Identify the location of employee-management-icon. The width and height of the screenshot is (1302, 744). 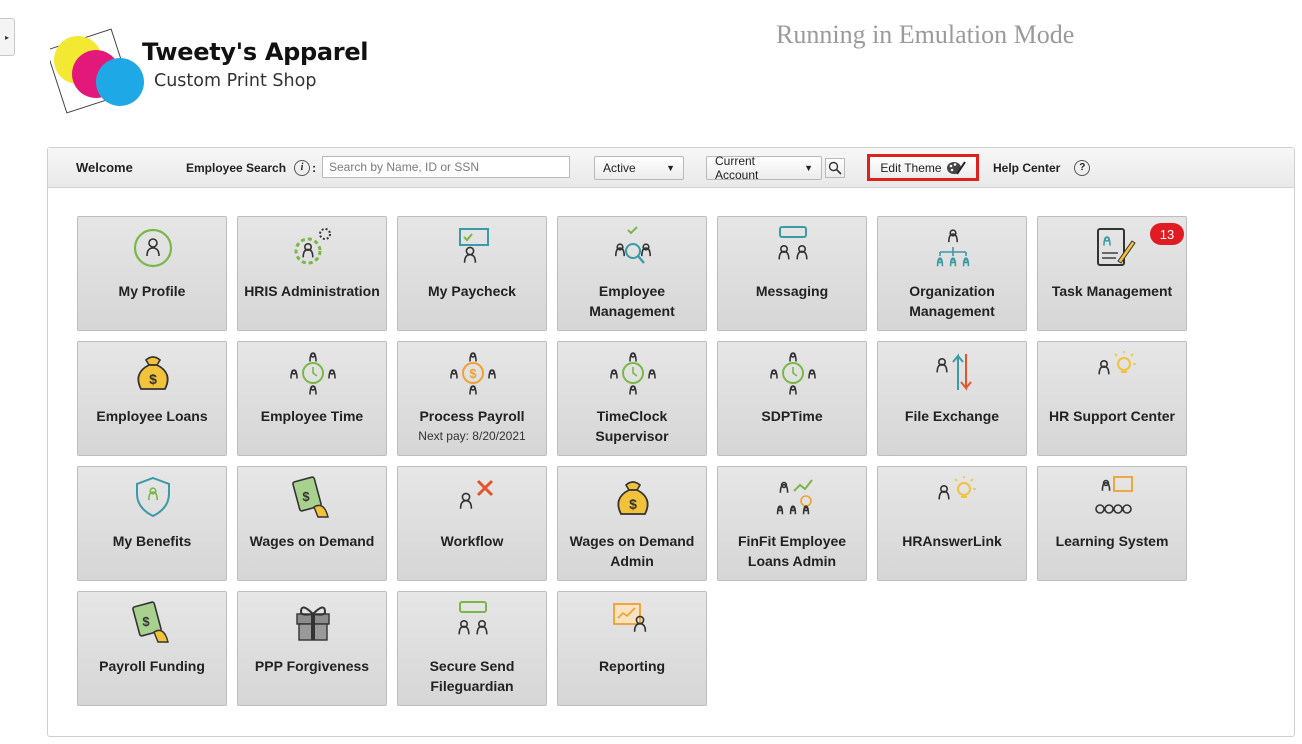
(633, 245).